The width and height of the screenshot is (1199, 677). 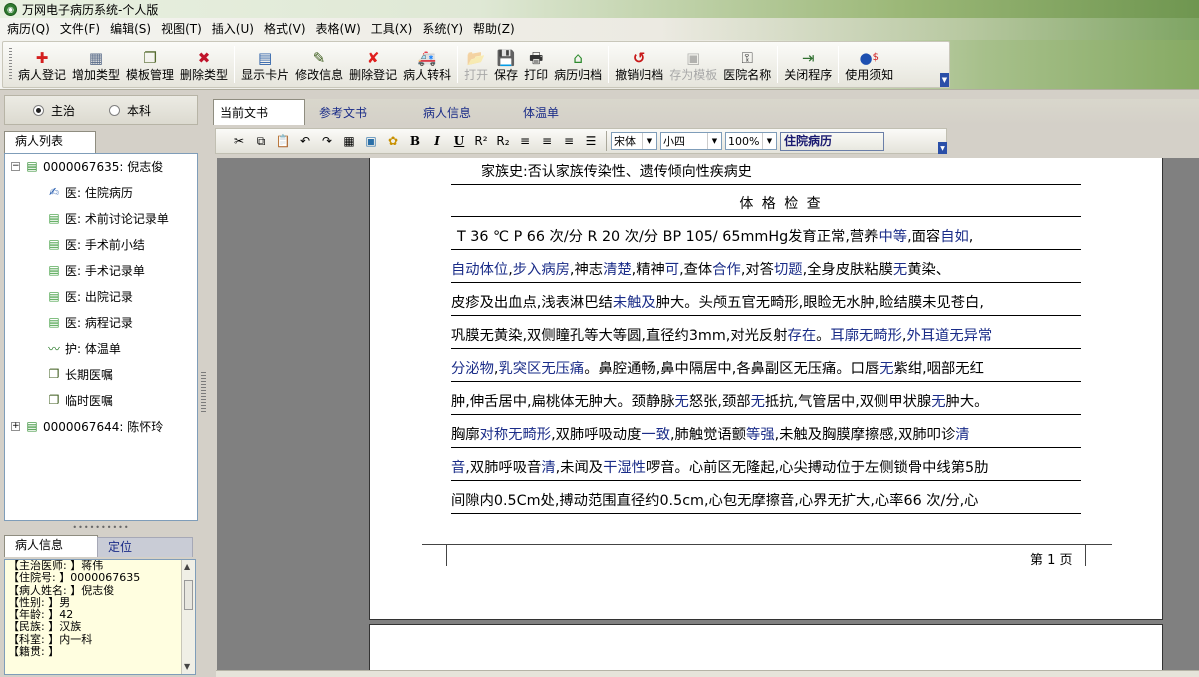 What do you see at coordinates (373, 64) in the screenshot?
I see `delete-register-button: ✘ 删除登记` at bounding box center [373, 64].